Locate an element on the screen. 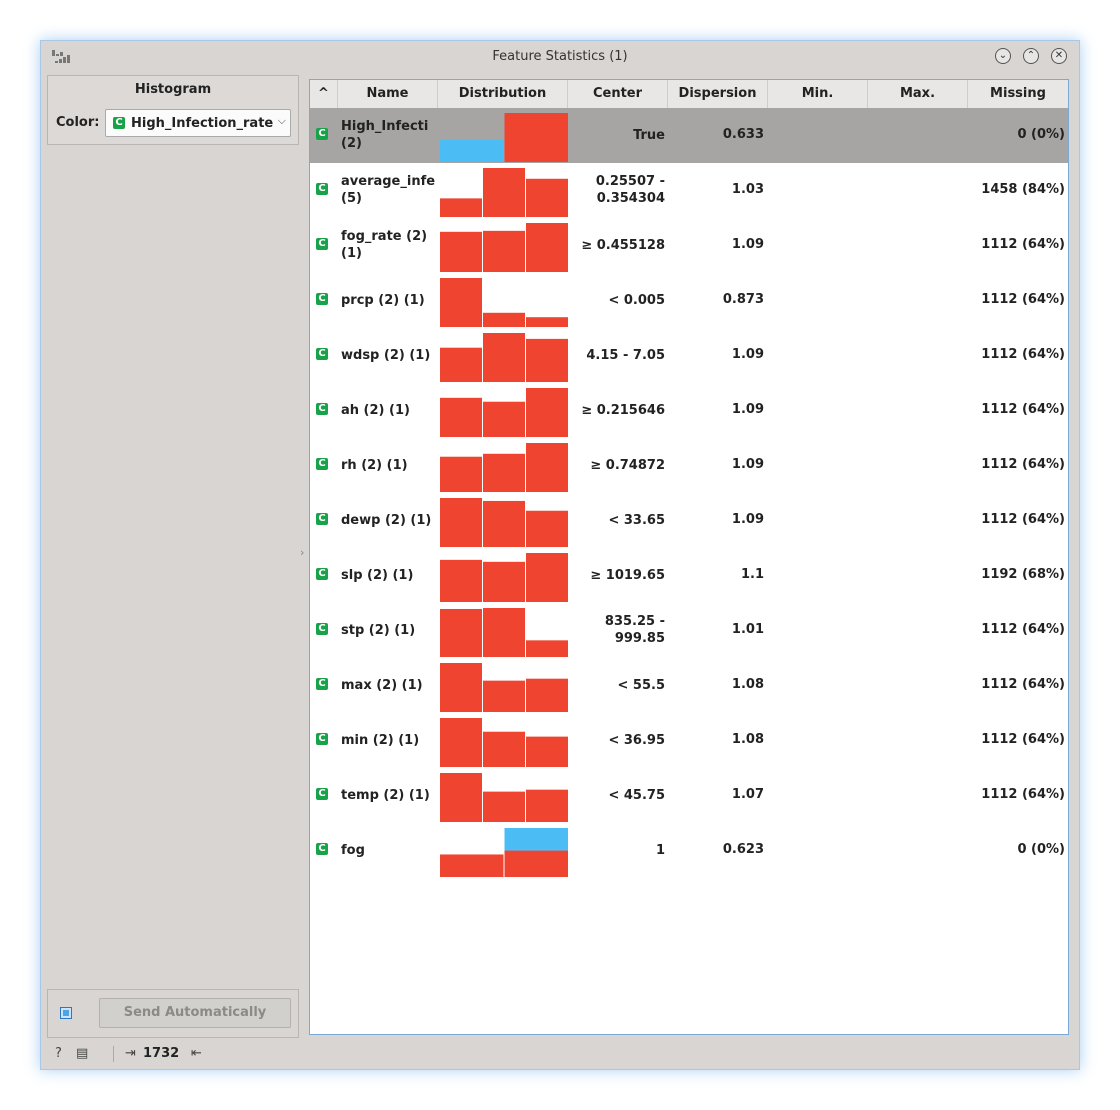 This screenshot has width=1120, height=1110. splitter-handle-icon: › is located at coordinates (302, 552).